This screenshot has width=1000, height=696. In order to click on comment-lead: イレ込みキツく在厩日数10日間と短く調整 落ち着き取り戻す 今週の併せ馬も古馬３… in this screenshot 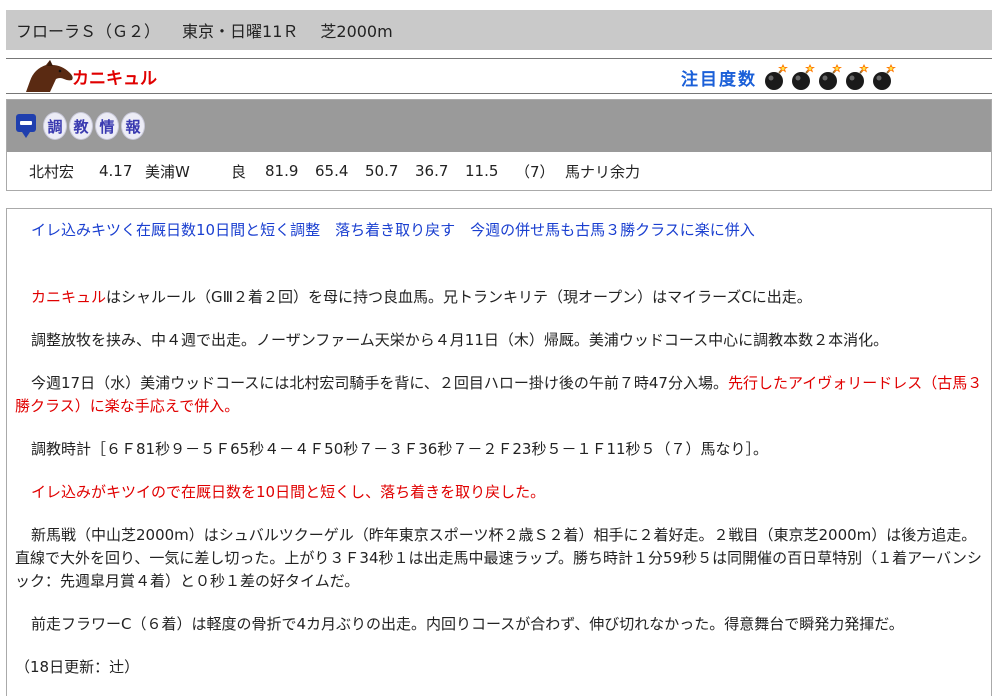, I will do `click(393, 230)`.